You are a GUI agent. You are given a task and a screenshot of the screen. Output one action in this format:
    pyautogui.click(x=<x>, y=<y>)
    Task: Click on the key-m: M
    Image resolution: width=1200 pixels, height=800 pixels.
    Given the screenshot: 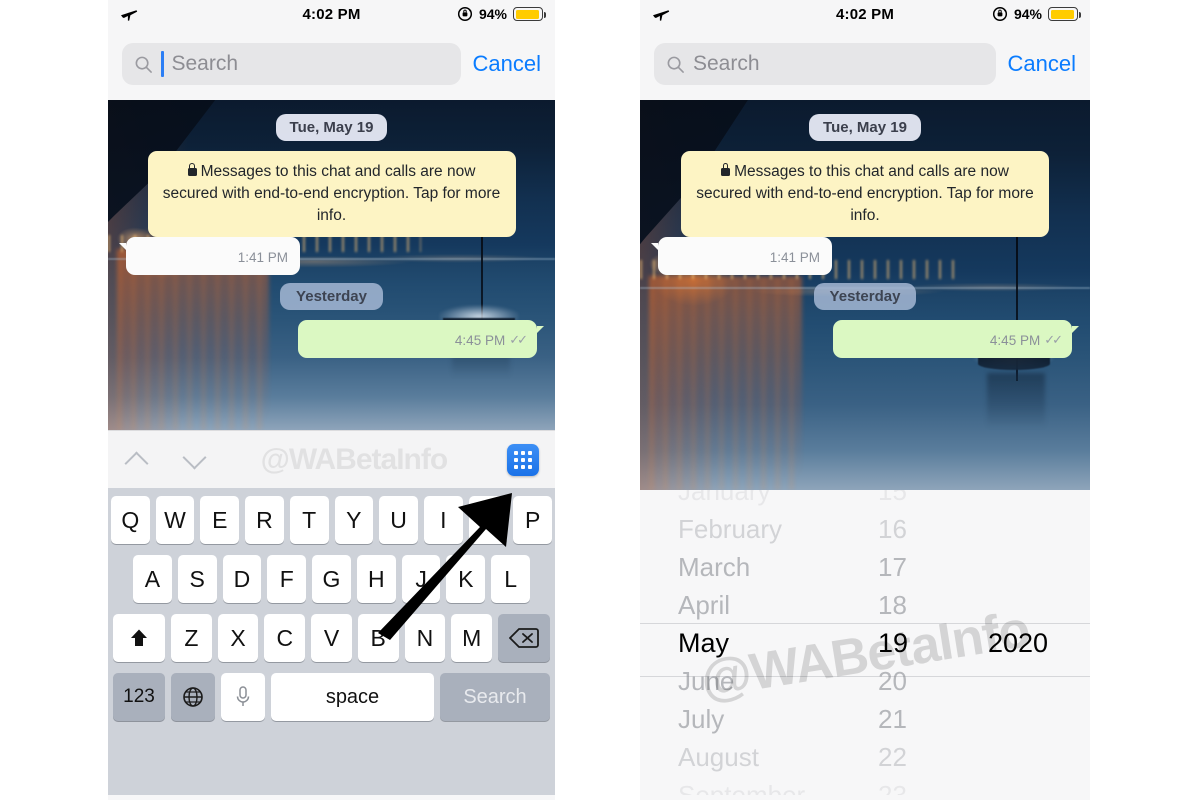 What is the action you would take?
    pyautogui.click(x=472, y=638)
    